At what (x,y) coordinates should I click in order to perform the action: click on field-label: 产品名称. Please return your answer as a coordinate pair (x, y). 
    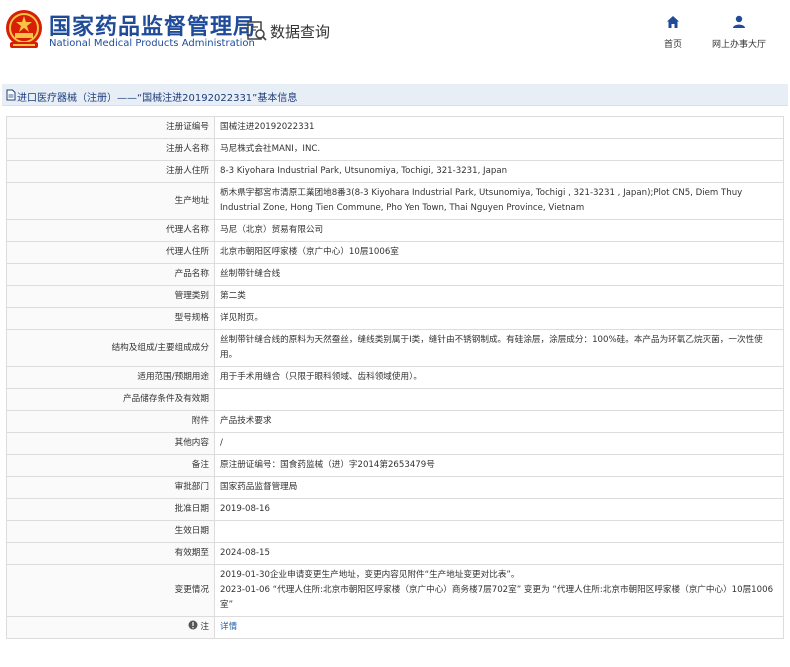
    Looking at the image, I should click on (110, 274).